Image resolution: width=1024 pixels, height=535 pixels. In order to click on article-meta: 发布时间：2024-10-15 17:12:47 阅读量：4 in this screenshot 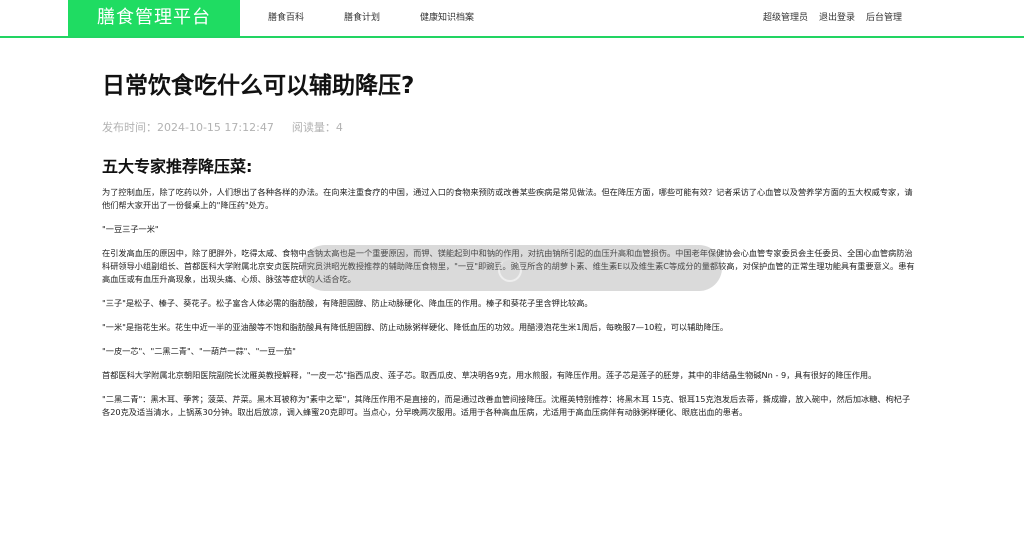, I will do `click(510, 127)`.